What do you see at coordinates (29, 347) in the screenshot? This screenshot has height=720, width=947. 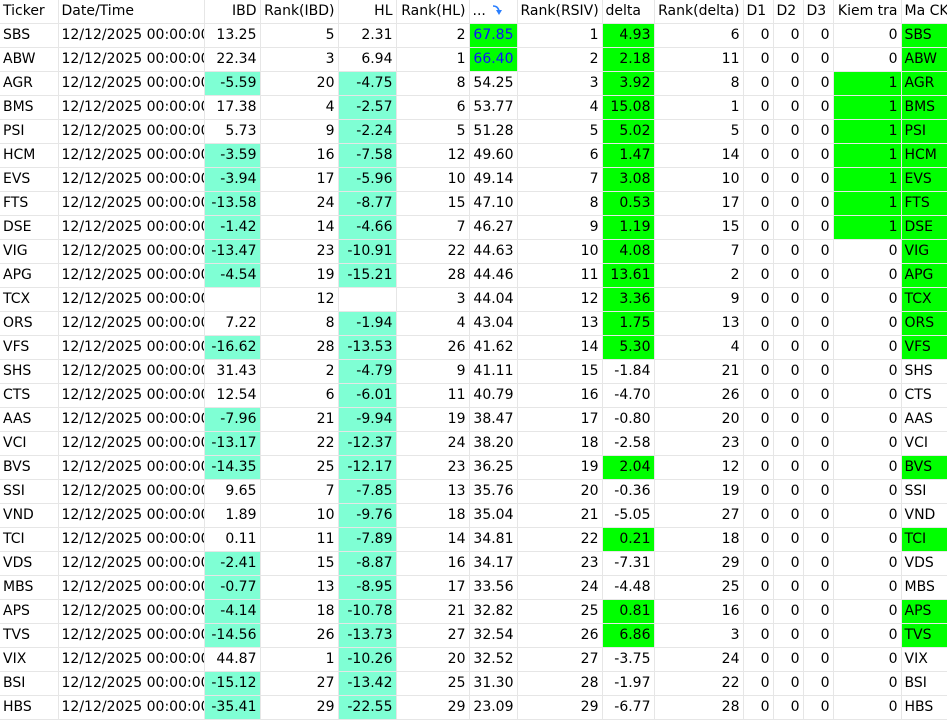 I see `cell-ticker: VFS` at bounding box center [29, 347].